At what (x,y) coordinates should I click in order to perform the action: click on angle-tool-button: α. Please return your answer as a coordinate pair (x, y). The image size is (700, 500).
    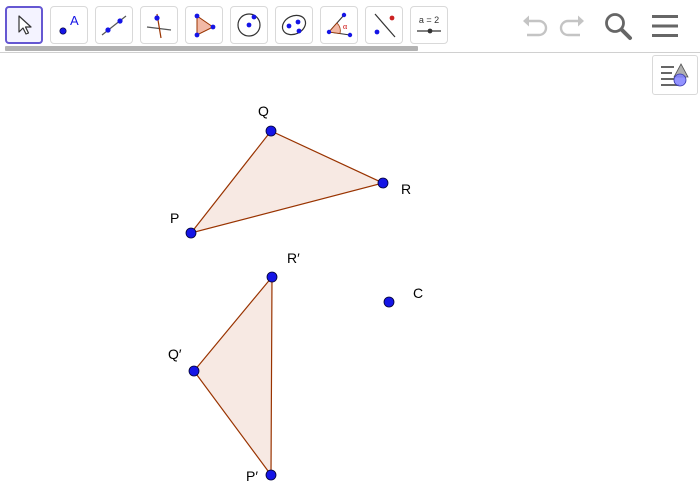
    Looking at the image, I should click on (339, 25).